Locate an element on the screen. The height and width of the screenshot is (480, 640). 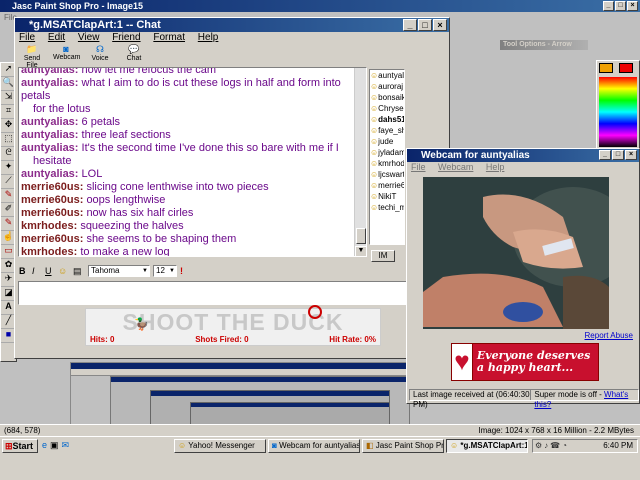
start-button: ⊞Start is located at coordinates (20, 446).